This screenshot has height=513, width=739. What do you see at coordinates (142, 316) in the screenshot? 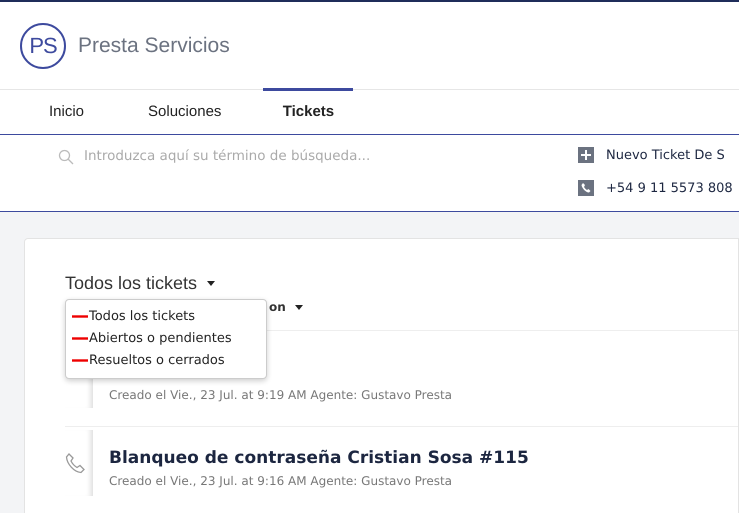
I see `menu-item: Todos los tickets` at bounding box center [142, 316].